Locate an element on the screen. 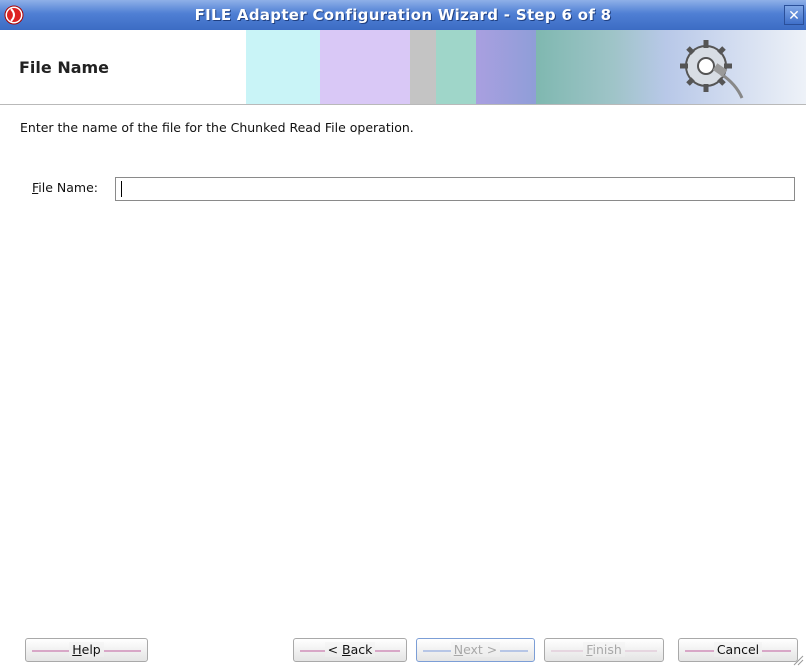 The image size is (806, 668). banner-graphic is located at coordinates (526, 67).